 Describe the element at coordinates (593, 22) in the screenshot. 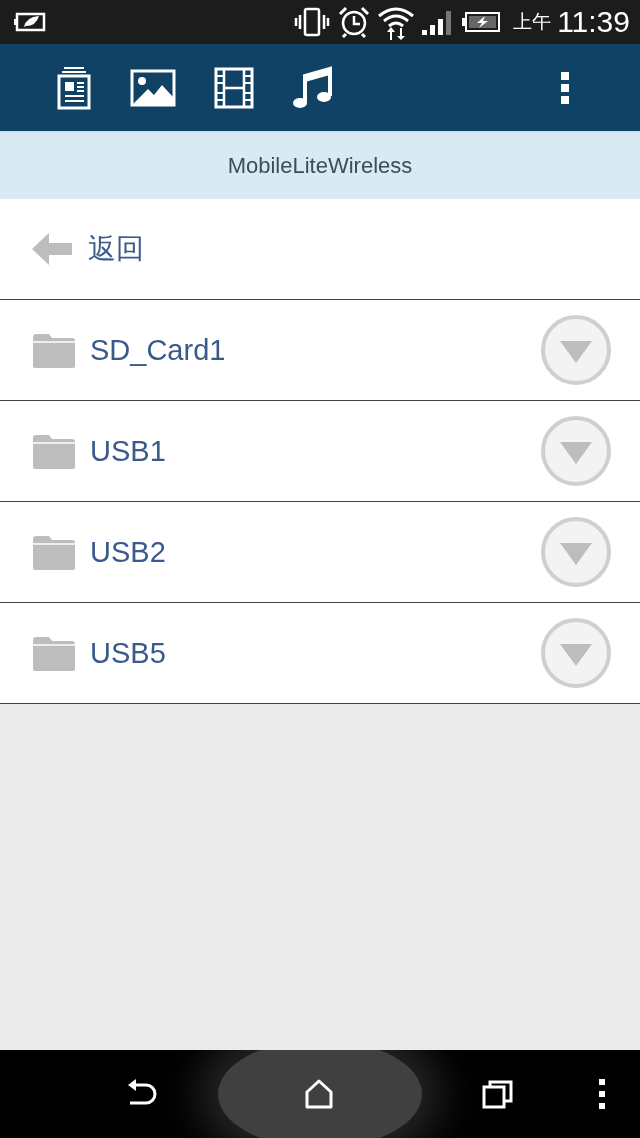

I see `clock-time: 11:39` at that location.